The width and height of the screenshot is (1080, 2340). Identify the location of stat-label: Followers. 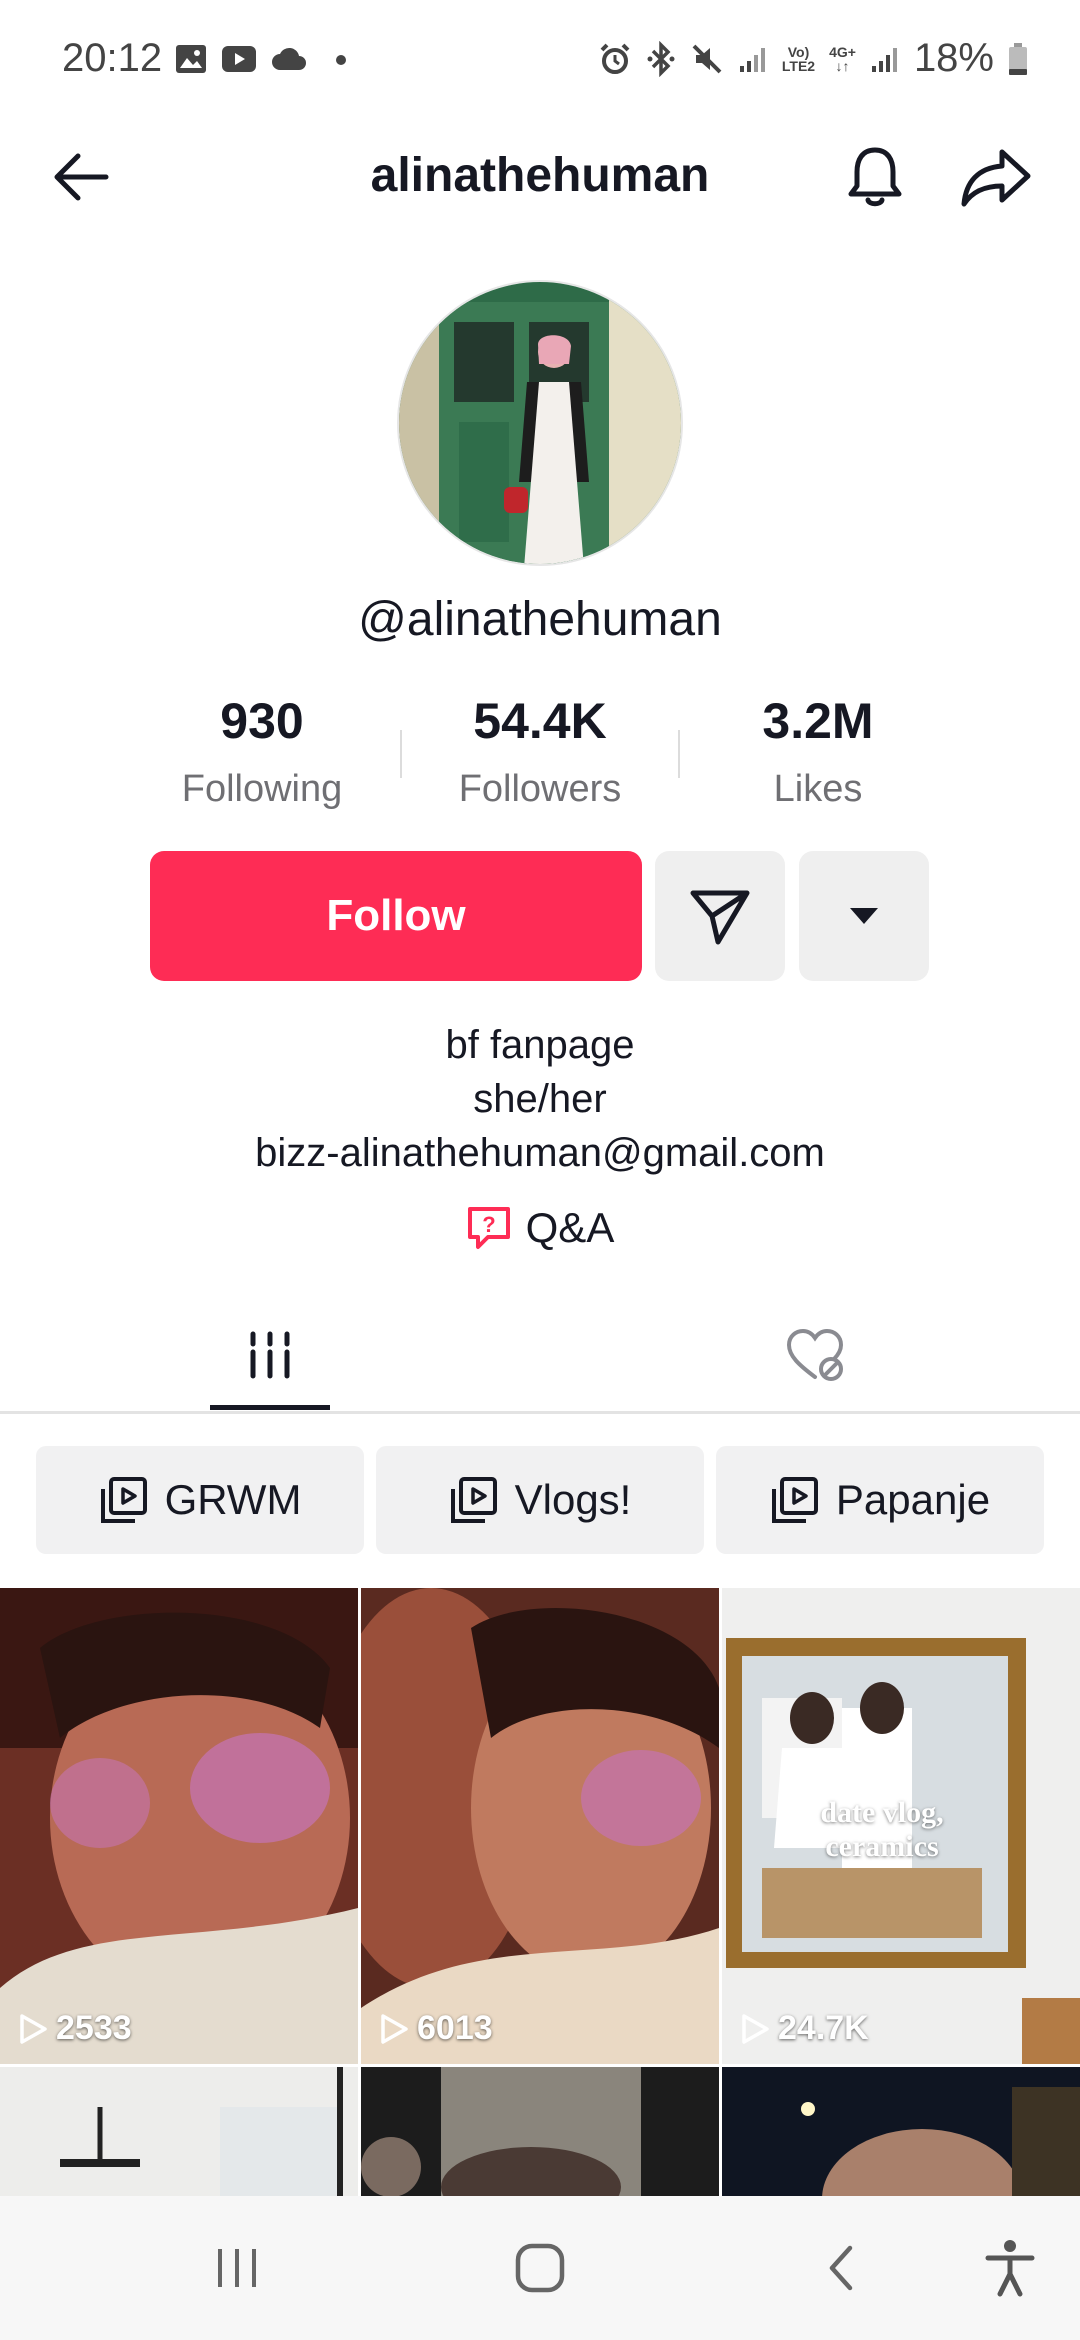
(540, 789).